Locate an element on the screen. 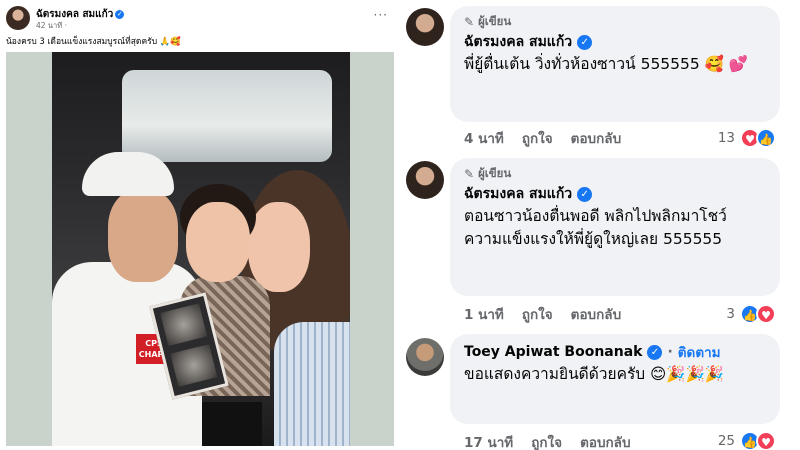  comment-time: 4 นาที is located at coordinates (484, 138).